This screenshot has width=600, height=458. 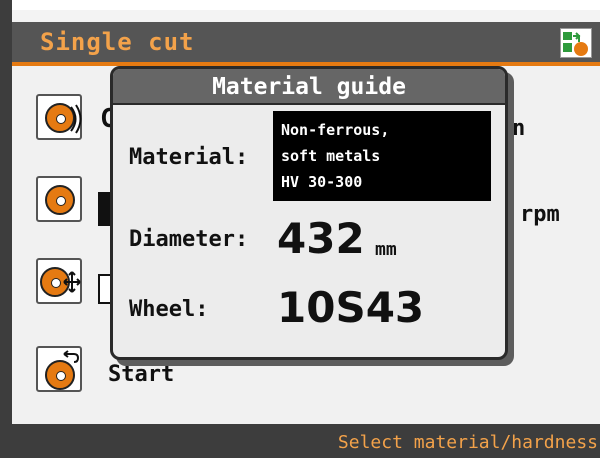 I want to click on wheel-value: 10S43, so click(x=351, y=307).